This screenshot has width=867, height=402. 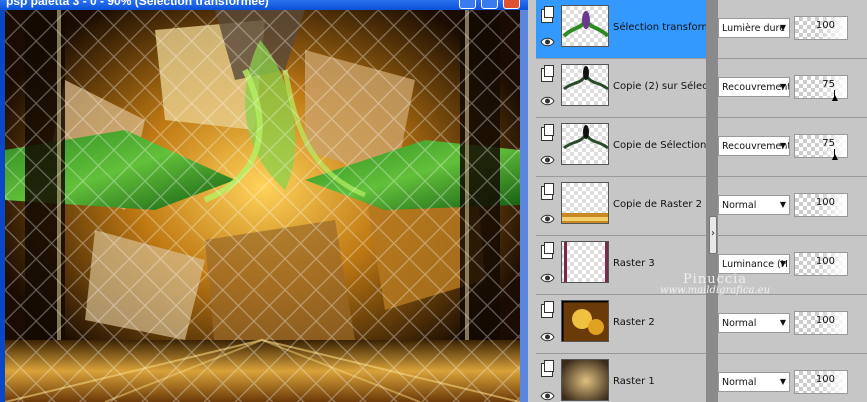 I want to click on layer-row: Raster 2, so click(x=621, y=324).